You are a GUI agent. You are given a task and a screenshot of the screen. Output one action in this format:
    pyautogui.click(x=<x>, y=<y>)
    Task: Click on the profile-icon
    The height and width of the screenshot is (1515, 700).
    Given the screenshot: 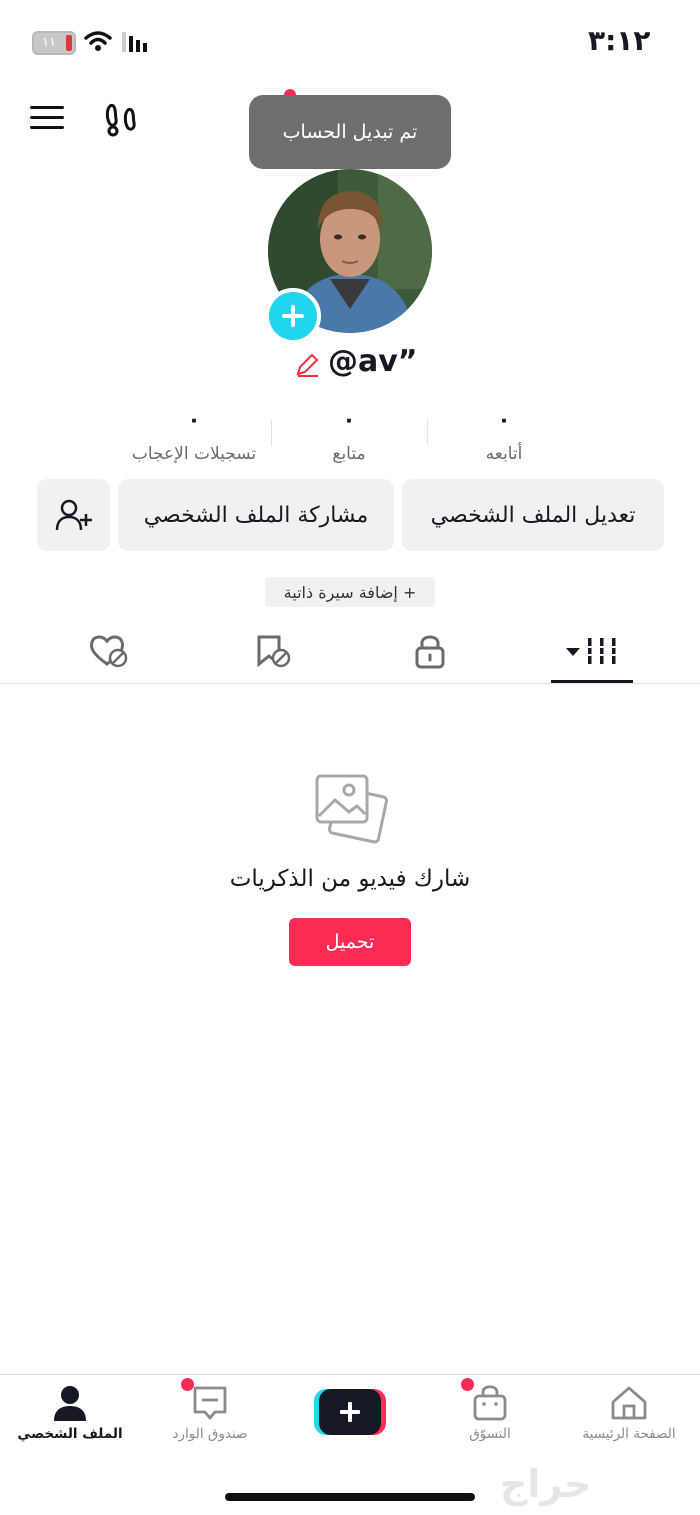 What is the action you would take?
    pyautogui.click(x=70, y=1403)
    